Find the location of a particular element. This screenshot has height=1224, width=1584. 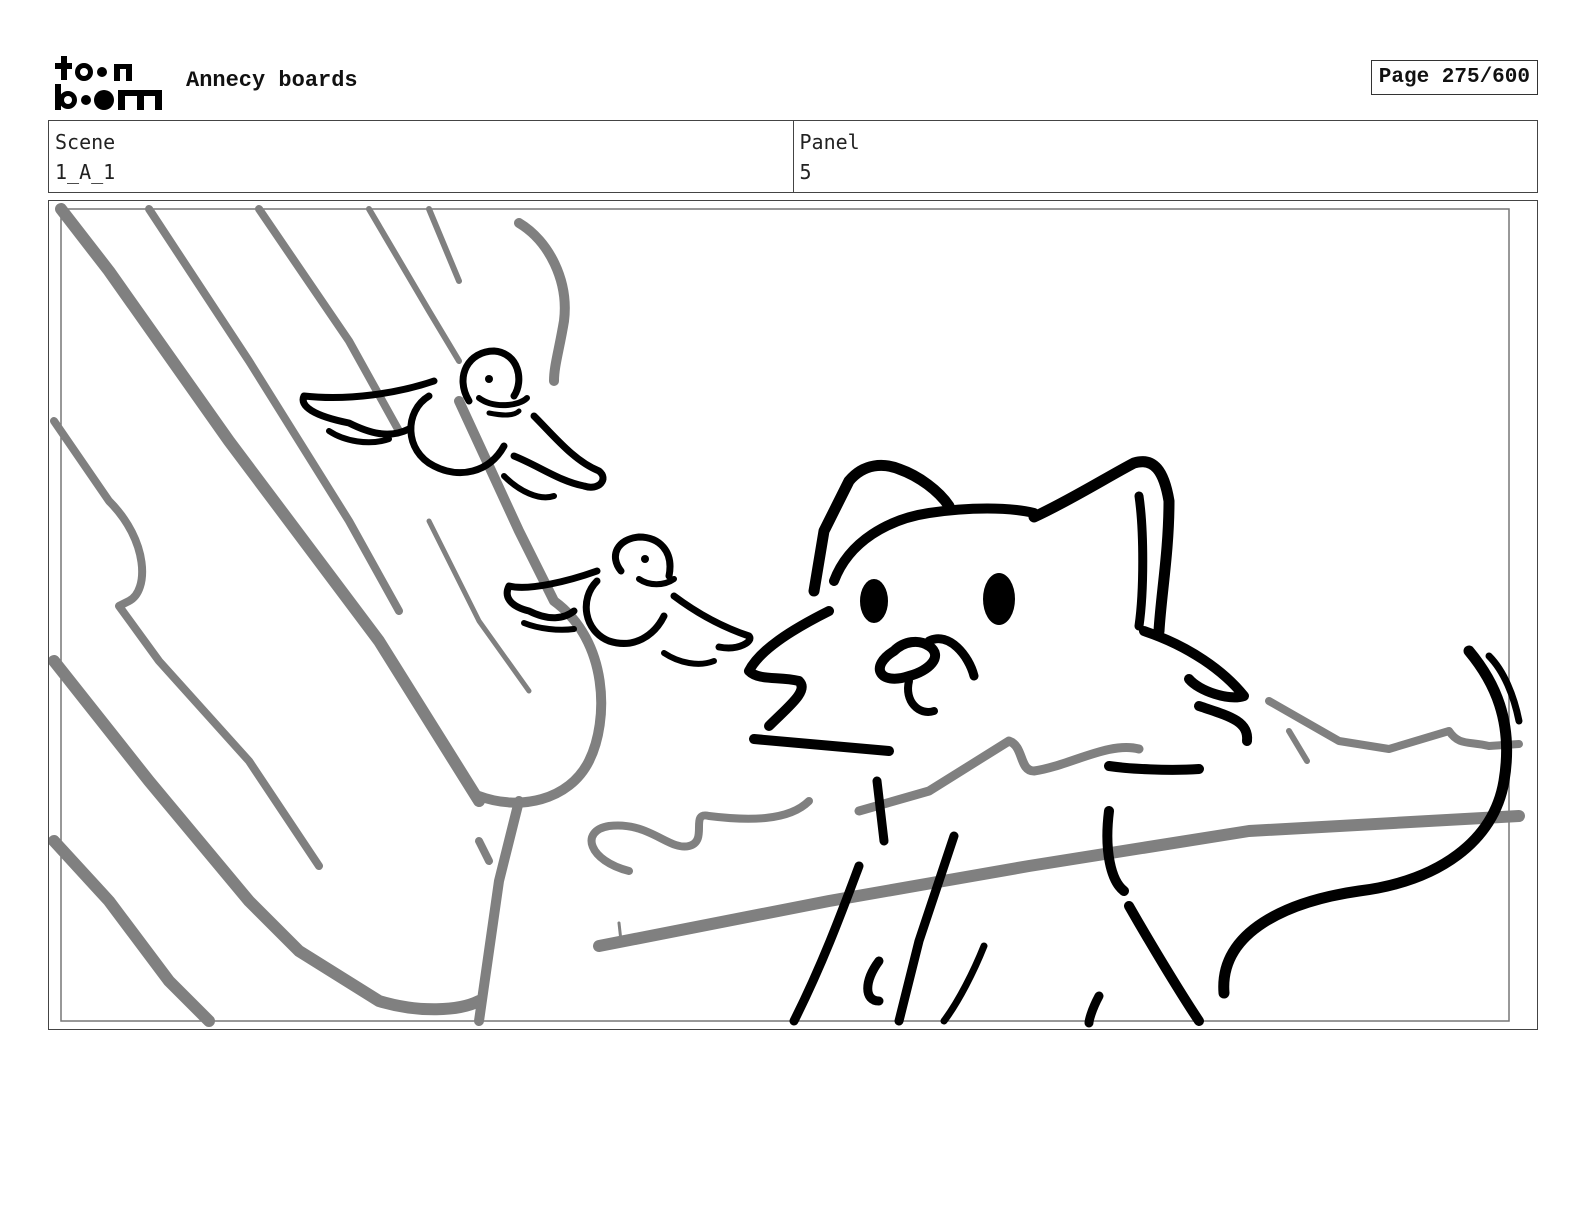

scene-label: Scene is located at coordinates (85, 142).